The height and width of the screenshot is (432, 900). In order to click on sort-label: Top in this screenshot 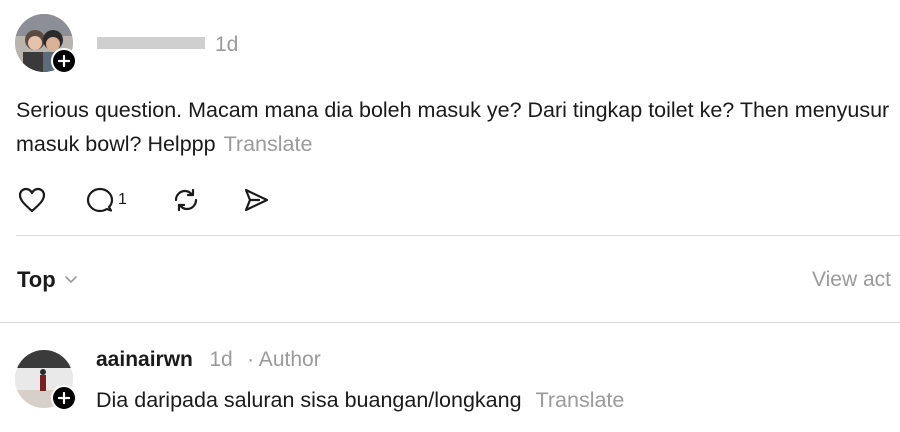, I will do `click(36, 279)`.